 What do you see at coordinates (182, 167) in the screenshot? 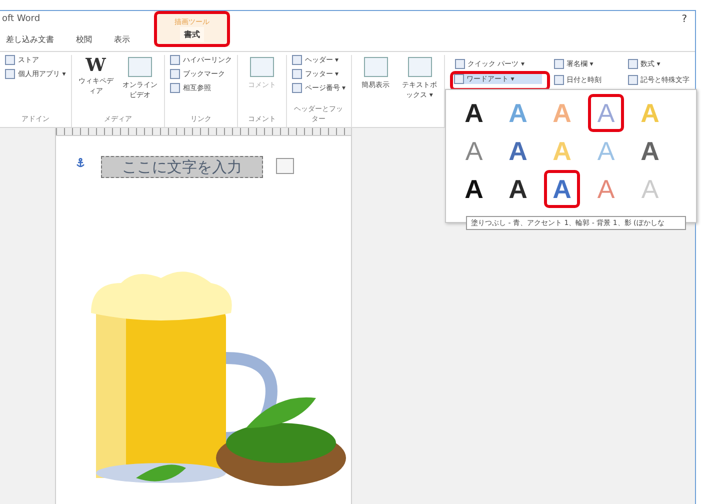
I see `text-box: ここに文字を入力` at bounding box center [182, 167].